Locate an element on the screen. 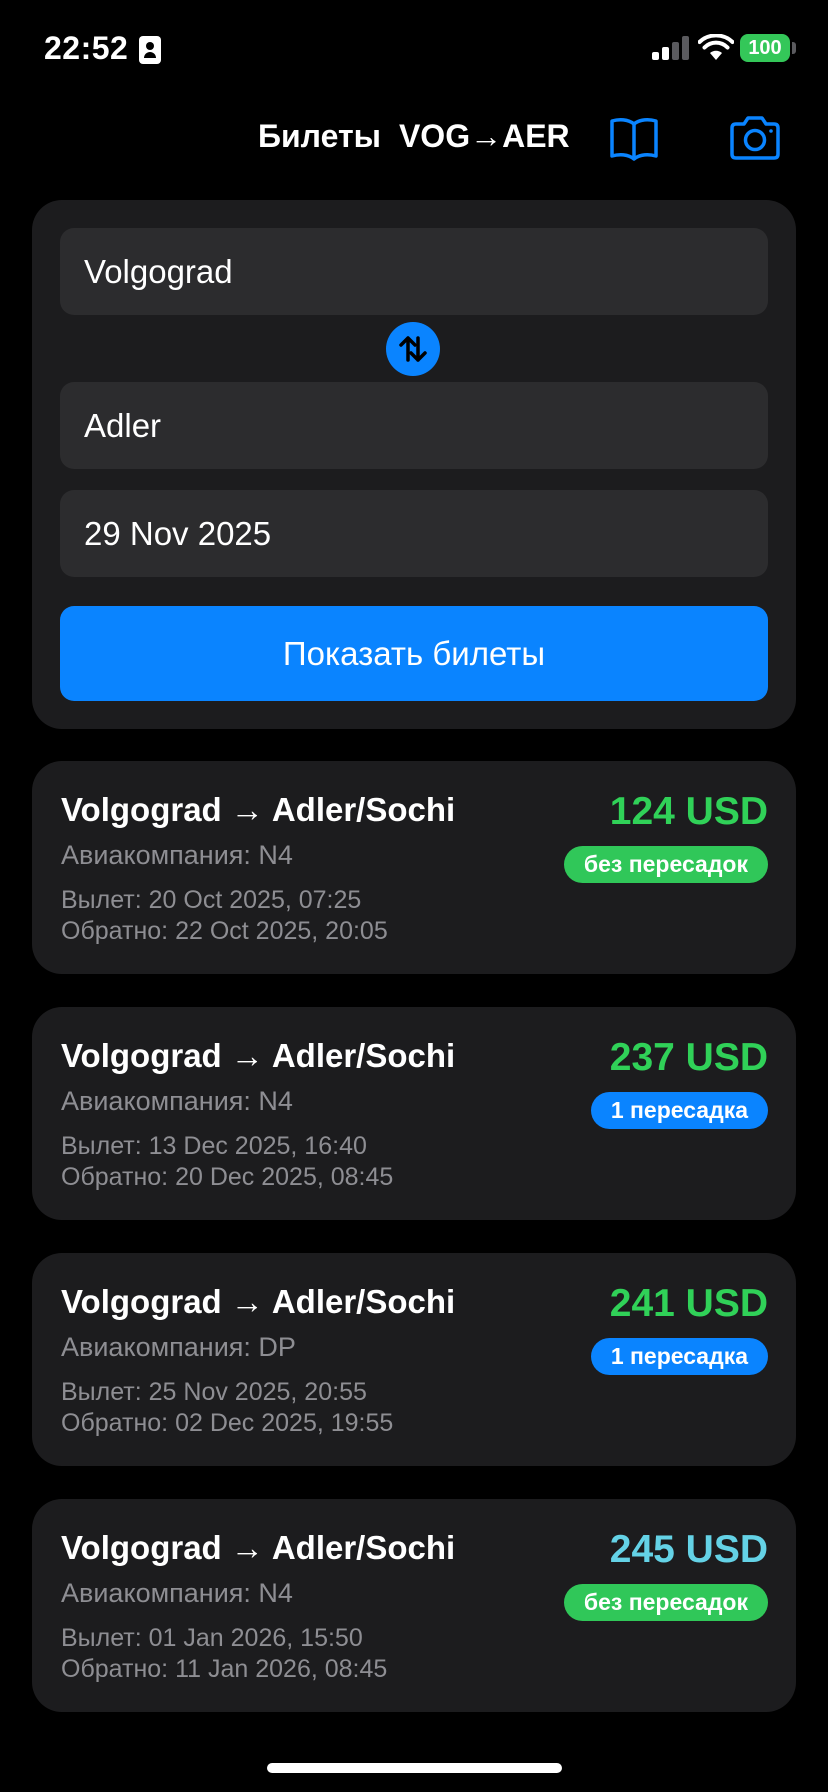 Image resolution: width=828 pixels, height=1792 pixels. route-code: VOG→AER is located at coordinates (484, 136).